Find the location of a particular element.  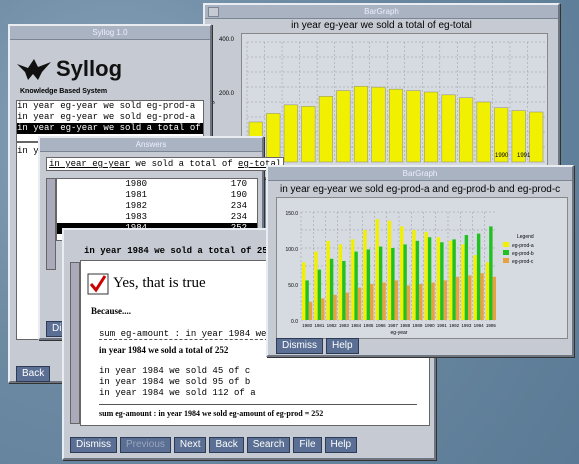

y-tick-label: 100.0 is located at coordinates (291, 250).